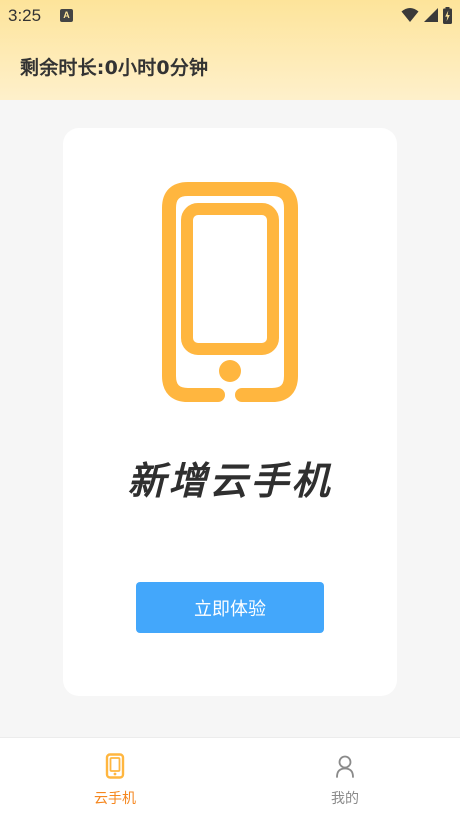  I want to click on card-title: 新增云手机, so click(230, 481).